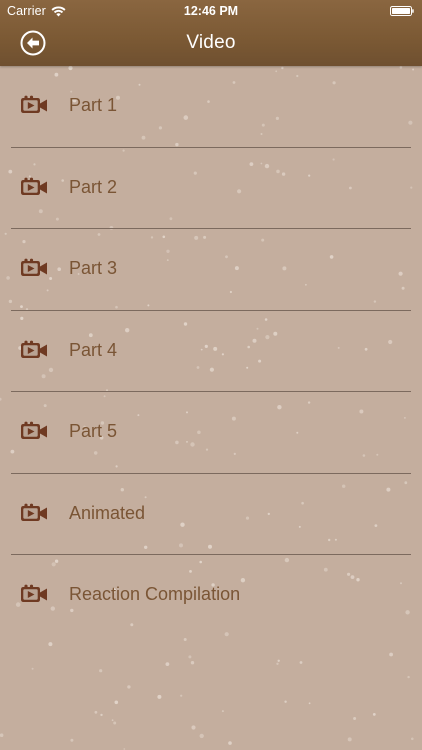 Image resolution: width=422 pixels, height=750 pixels. I want to click on list-item: Part 4, so click(211, 351).